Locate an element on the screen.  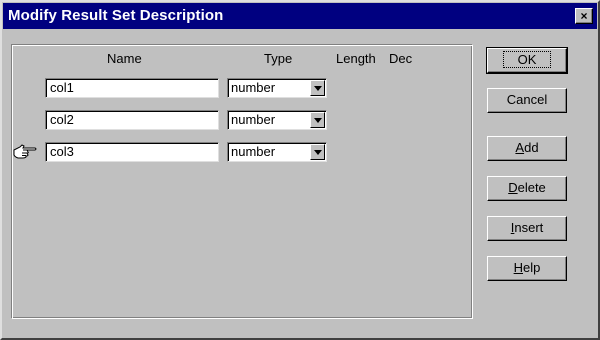
cancel-label: Cancel is located at coordinates (527, 99).